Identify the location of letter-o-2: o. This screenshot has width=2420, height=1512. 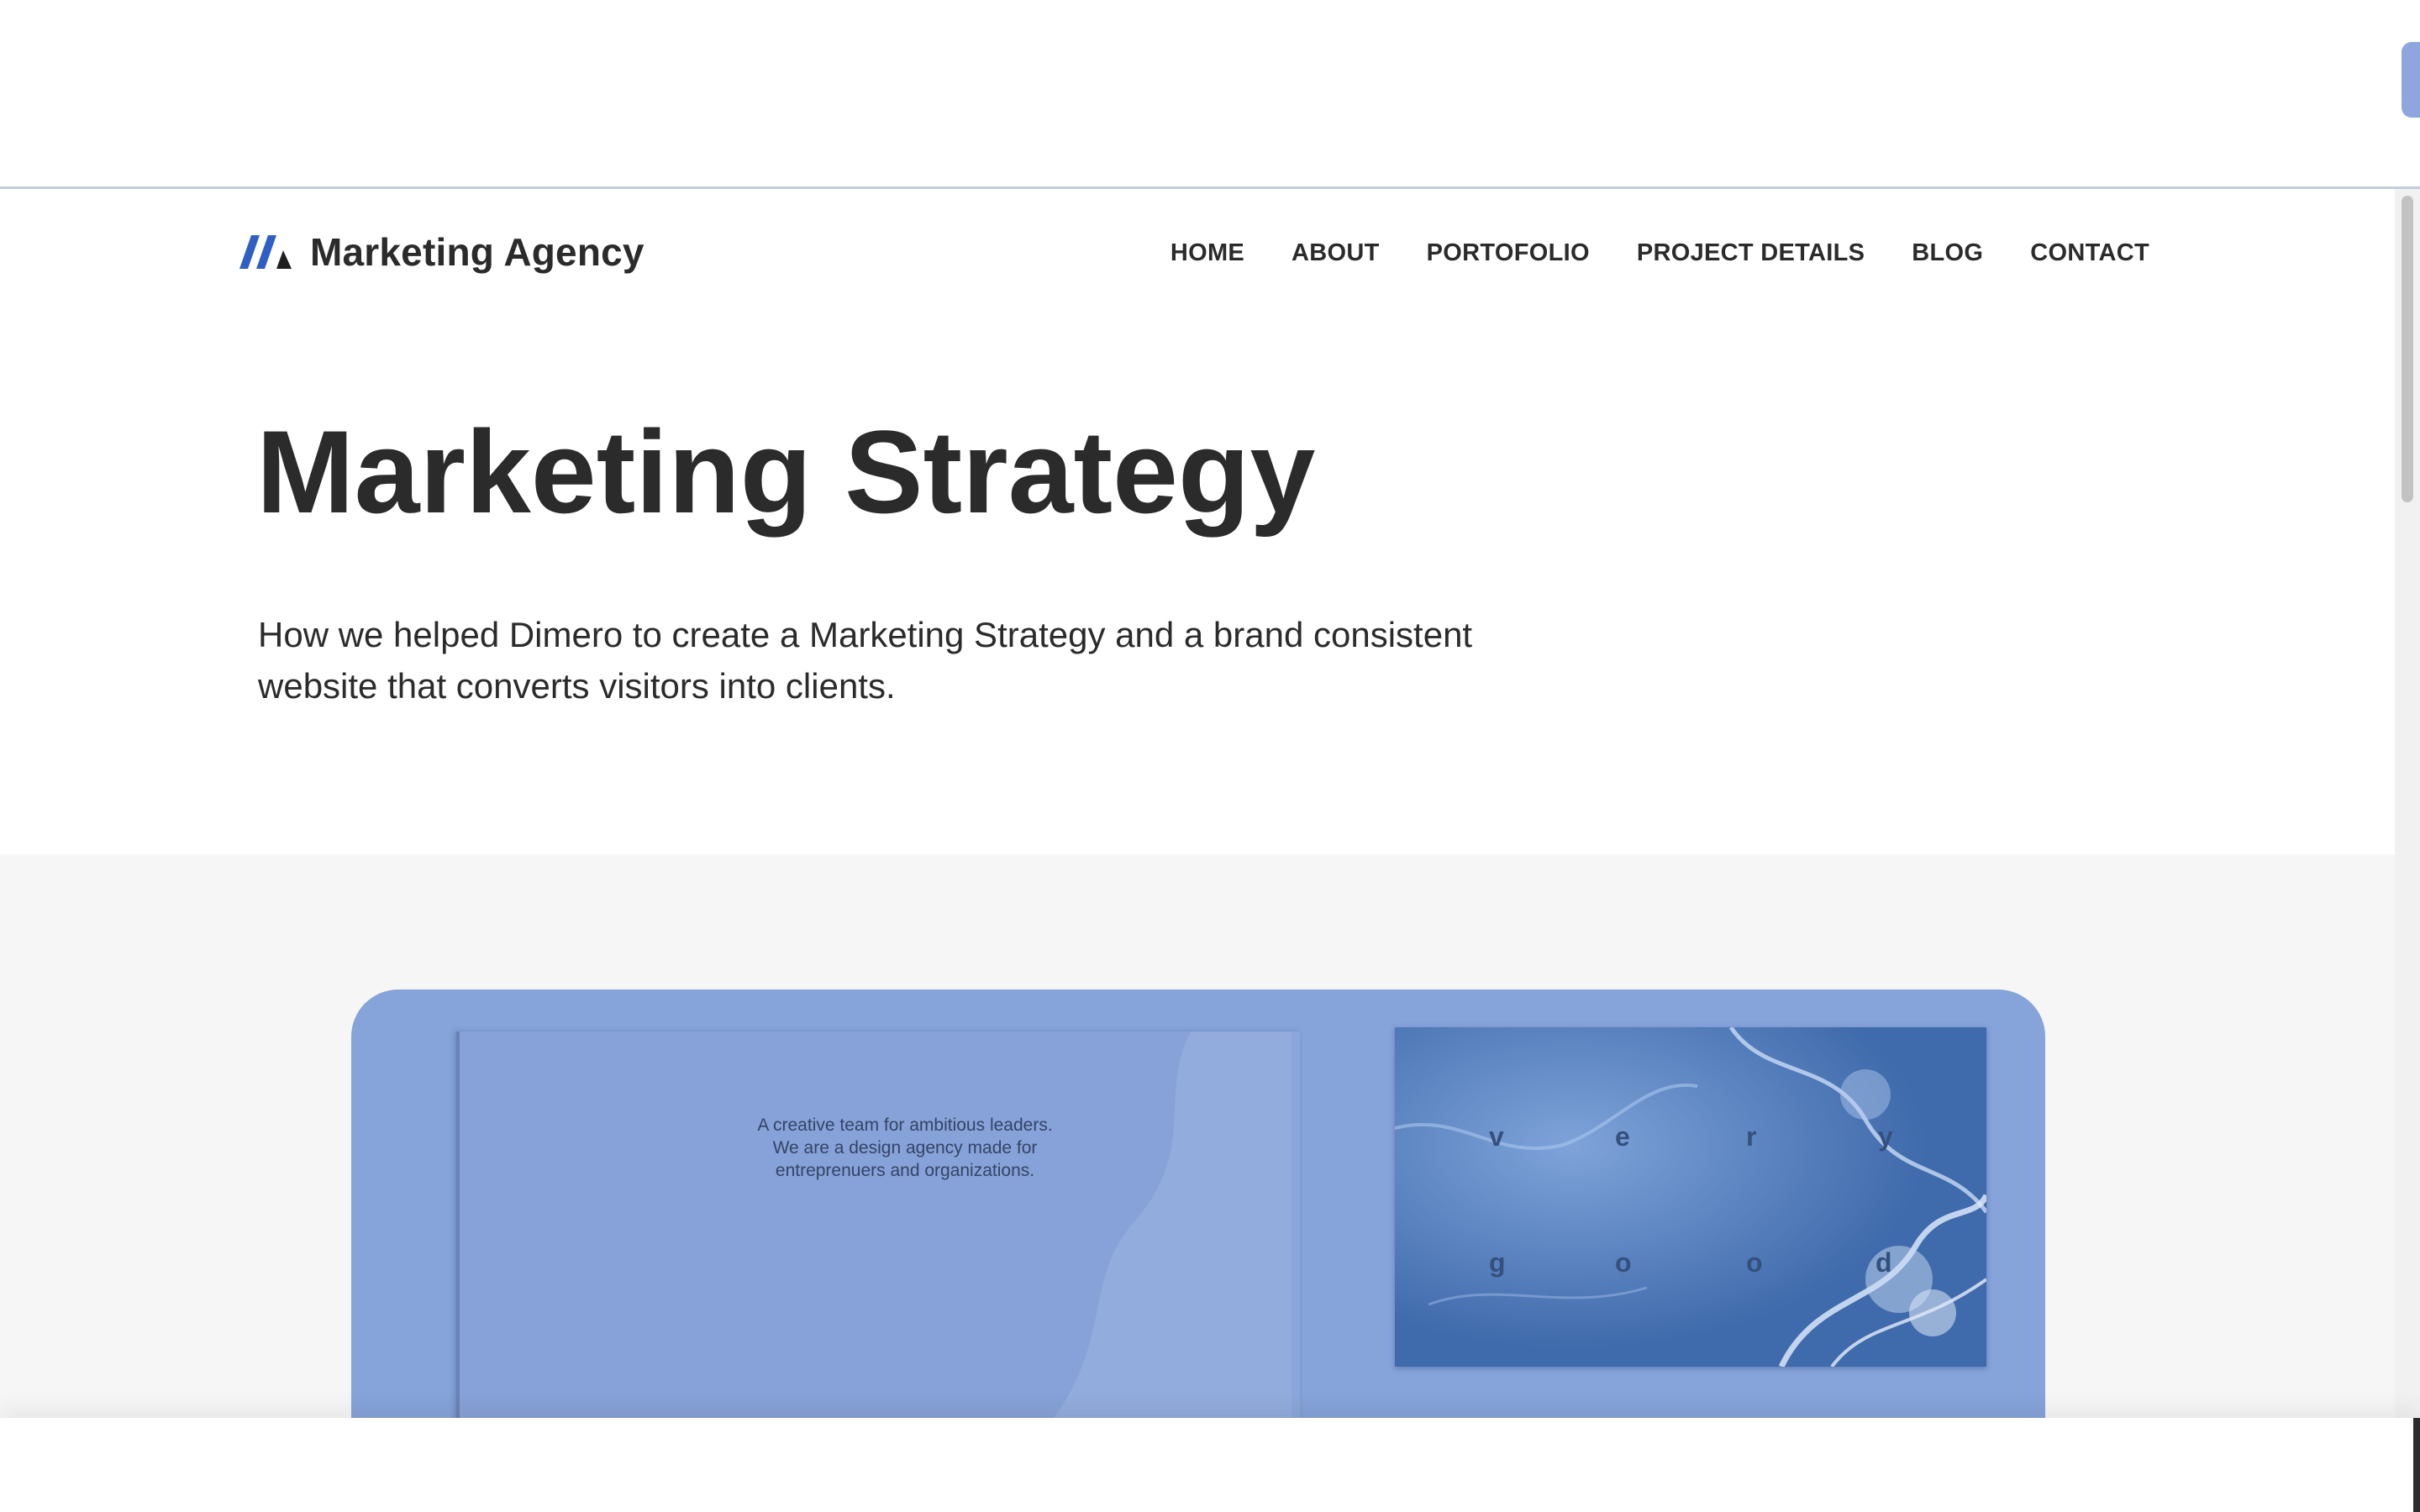
(1754, 1262).